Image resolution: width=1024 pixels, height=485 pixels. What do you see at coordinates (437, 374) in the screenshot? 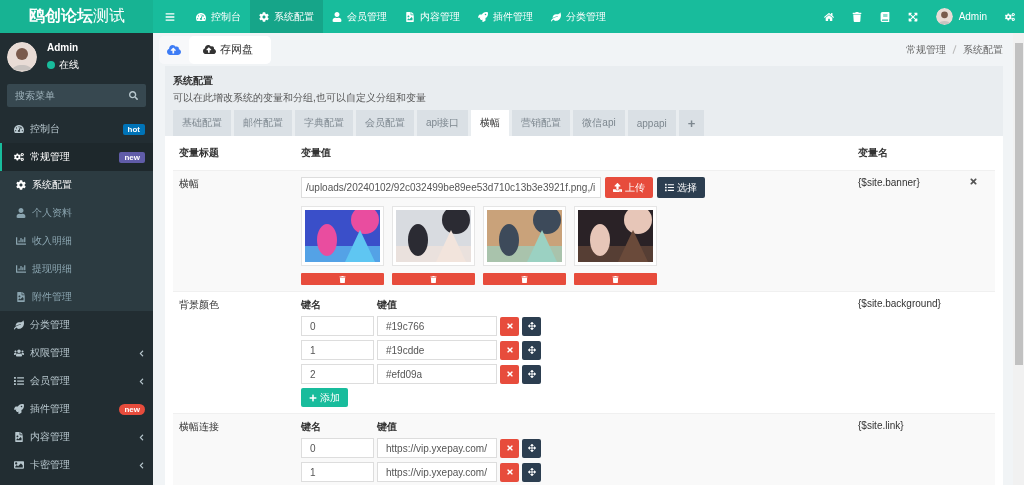
I see `value-field: #efd09a` at bounding box center [437, 374].